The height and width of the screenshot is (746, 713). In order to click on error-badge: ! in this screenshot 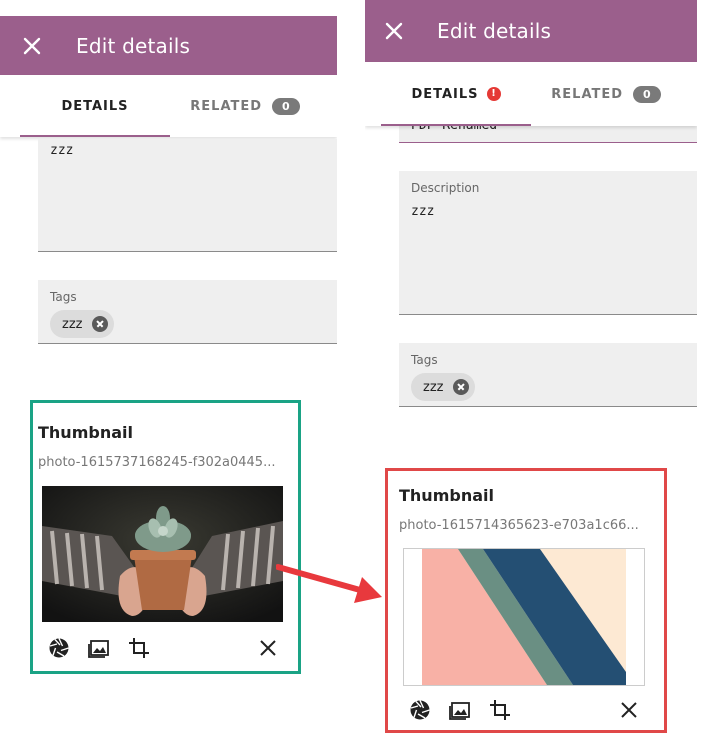, I will do `click(493, 94)`.